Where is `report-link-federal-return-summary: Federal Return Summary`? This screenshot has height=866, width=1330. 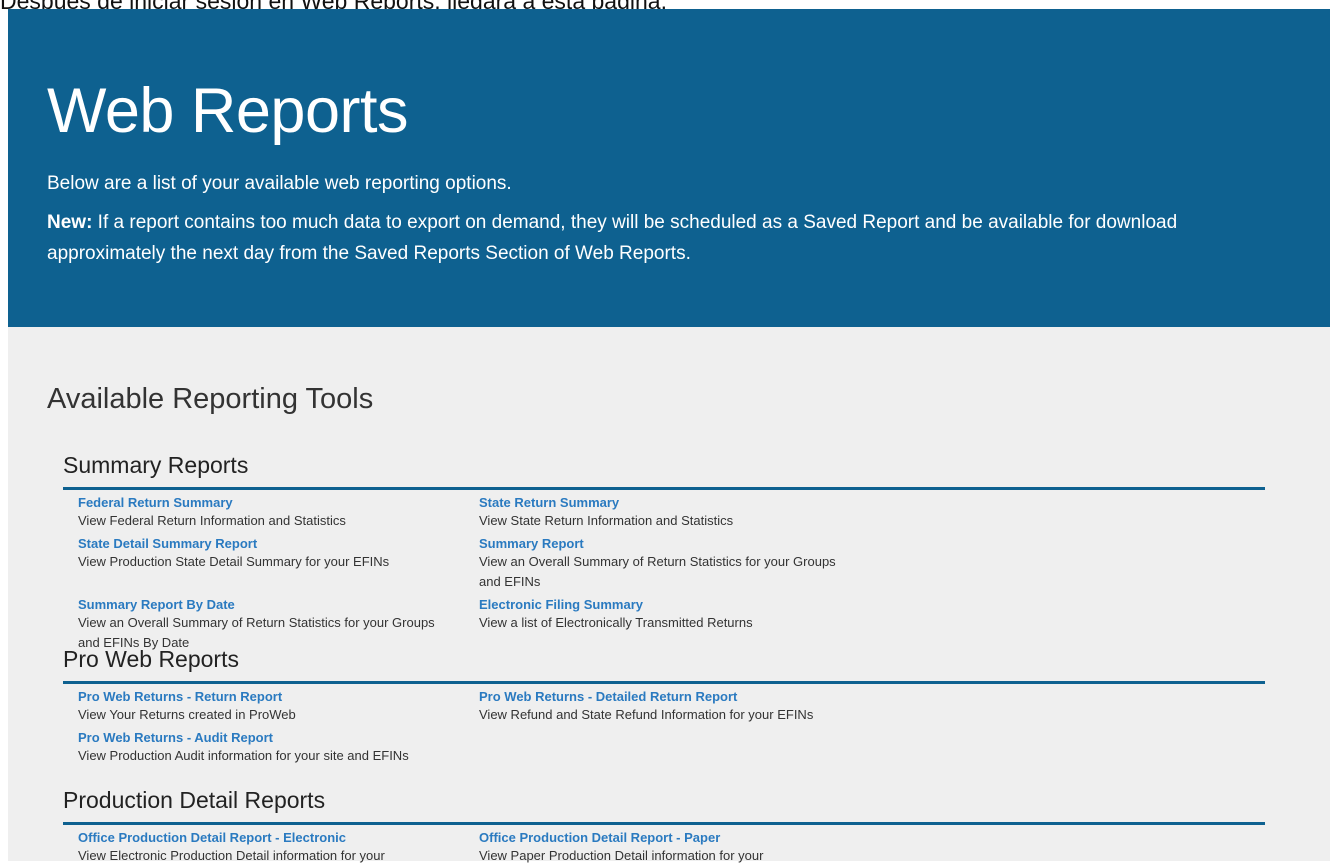
report-link-federal-return-summary: Federal Return Summary is located at coordinates (268, 502).